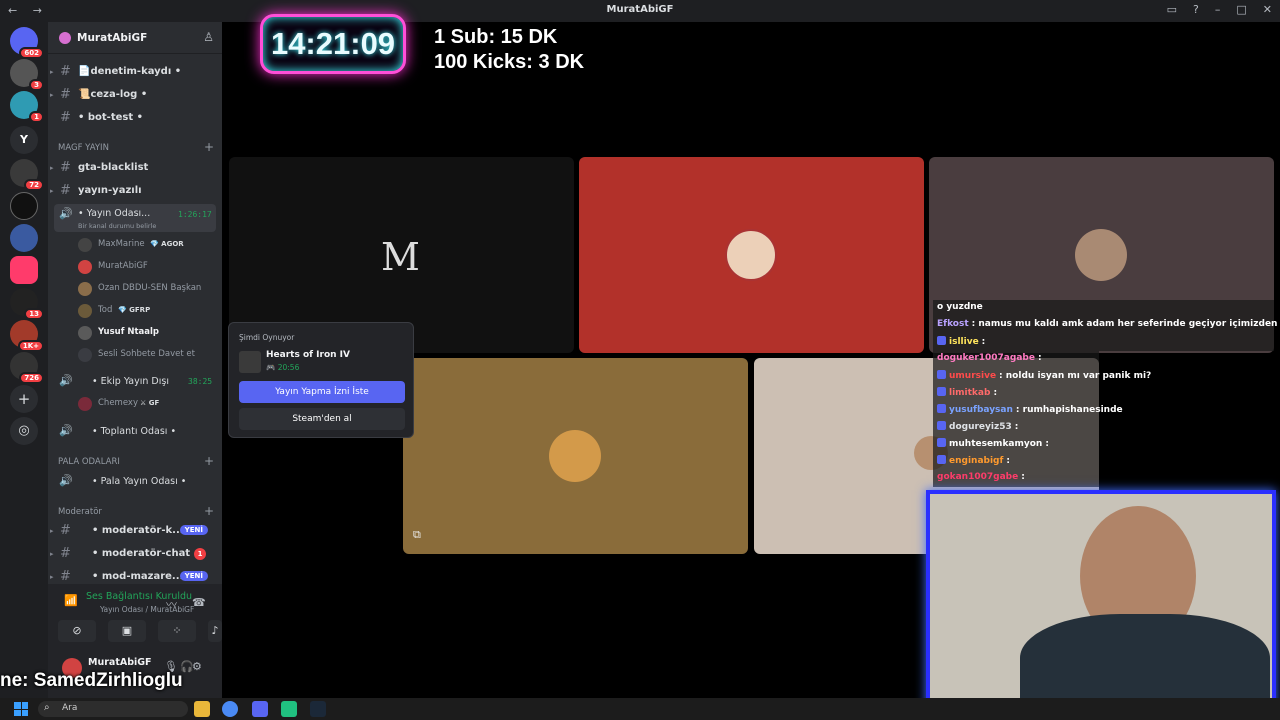 The height and width of the screenshot is (720, 1280). I want to click on settings-gear-icon: ⚙, so click(197, 666).